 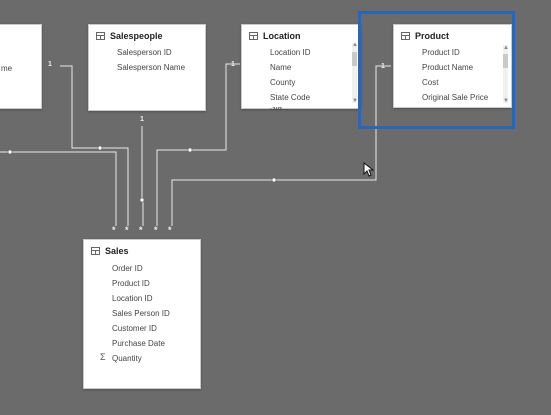 What do you see at coordinates (131, 283) in the screenshot?
I see `table-field: Product ID` at bounding box center [131, 283].